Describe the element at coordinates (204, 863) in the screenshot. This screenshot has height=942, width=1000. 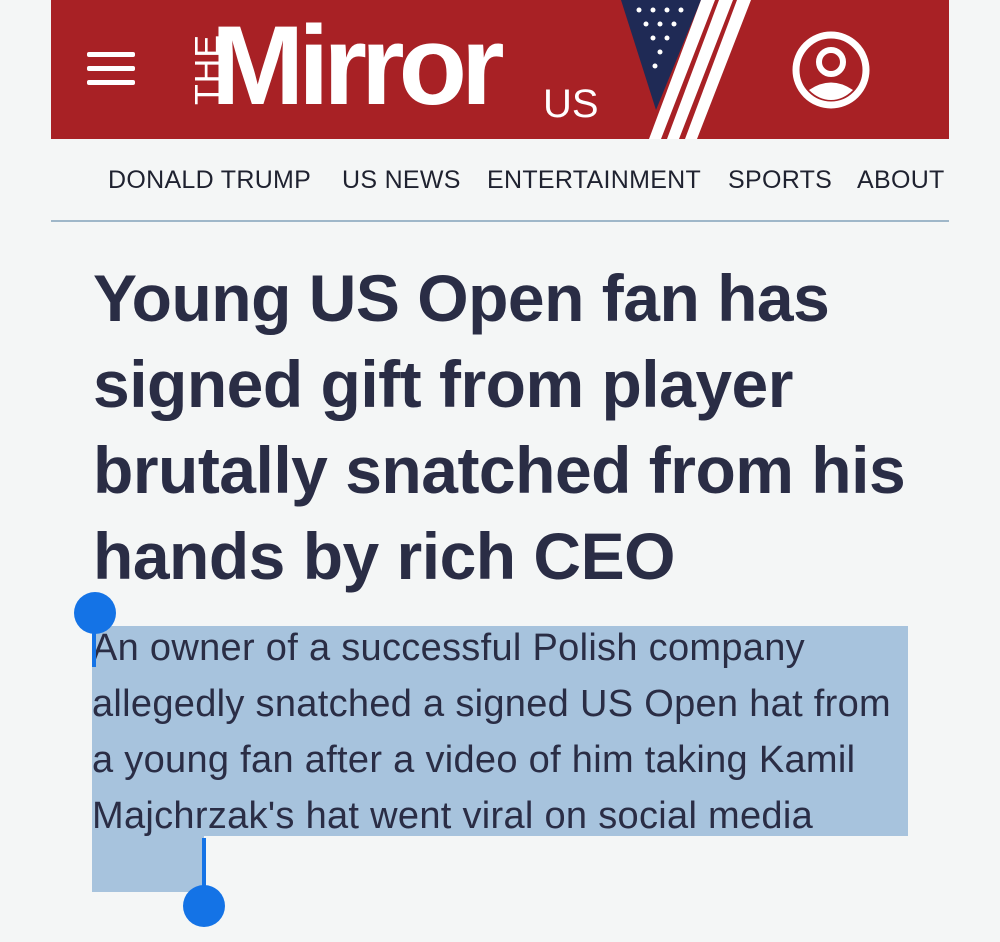
I see `selection-end-caret` at that location.